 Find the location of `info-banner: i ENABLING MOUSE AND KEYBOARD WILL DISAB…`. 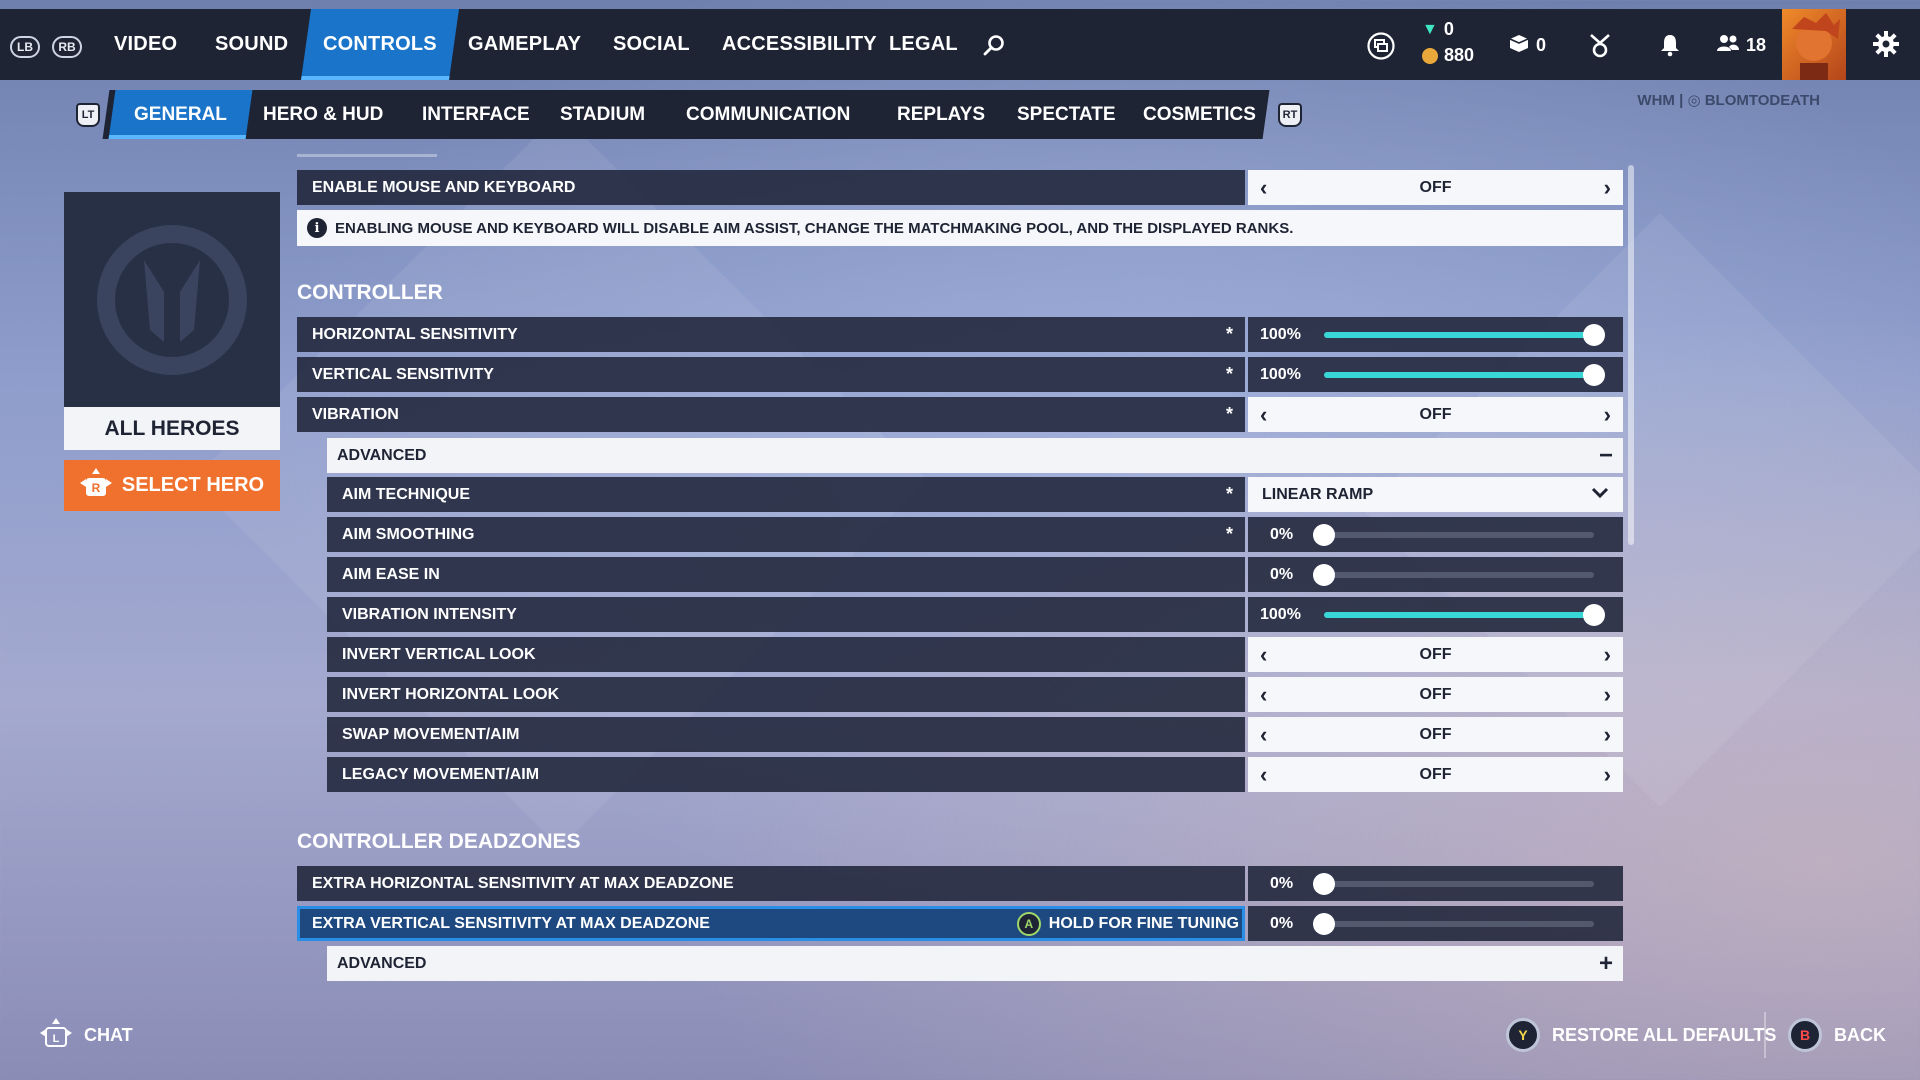

info-banner: i ENABLING MOUSE AND KEYBOARD WILL DISAB… is located at coordinates (960, 228).